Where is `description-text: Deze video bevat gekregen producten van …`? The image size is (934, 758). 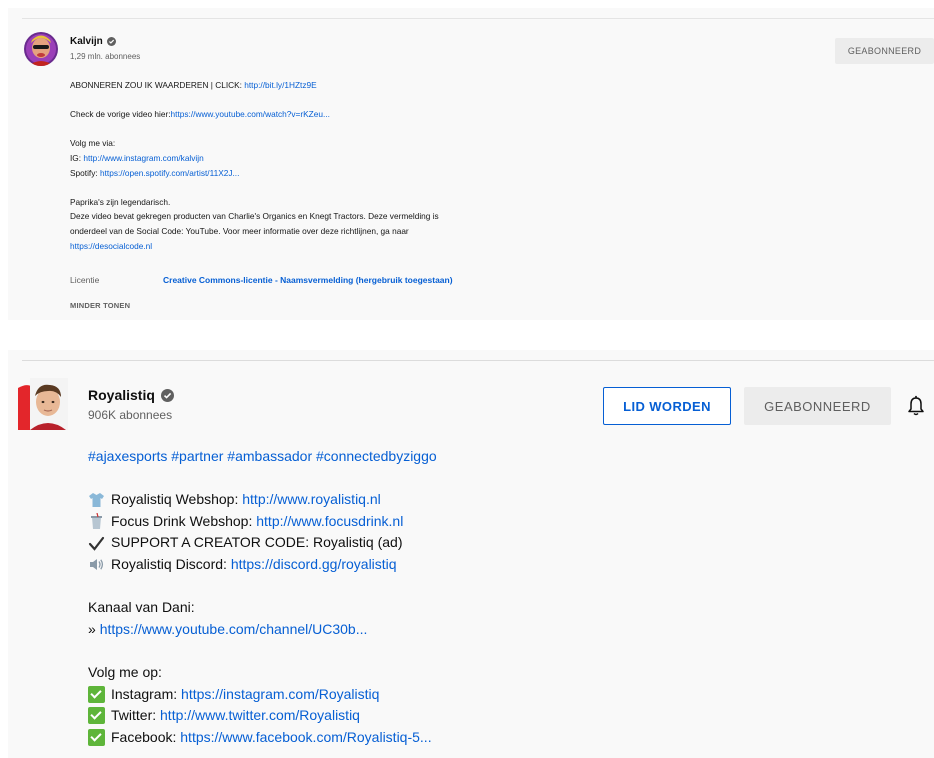
description-text: Deze video bevat gekregen producten van … is located at coordinates (254, 216).